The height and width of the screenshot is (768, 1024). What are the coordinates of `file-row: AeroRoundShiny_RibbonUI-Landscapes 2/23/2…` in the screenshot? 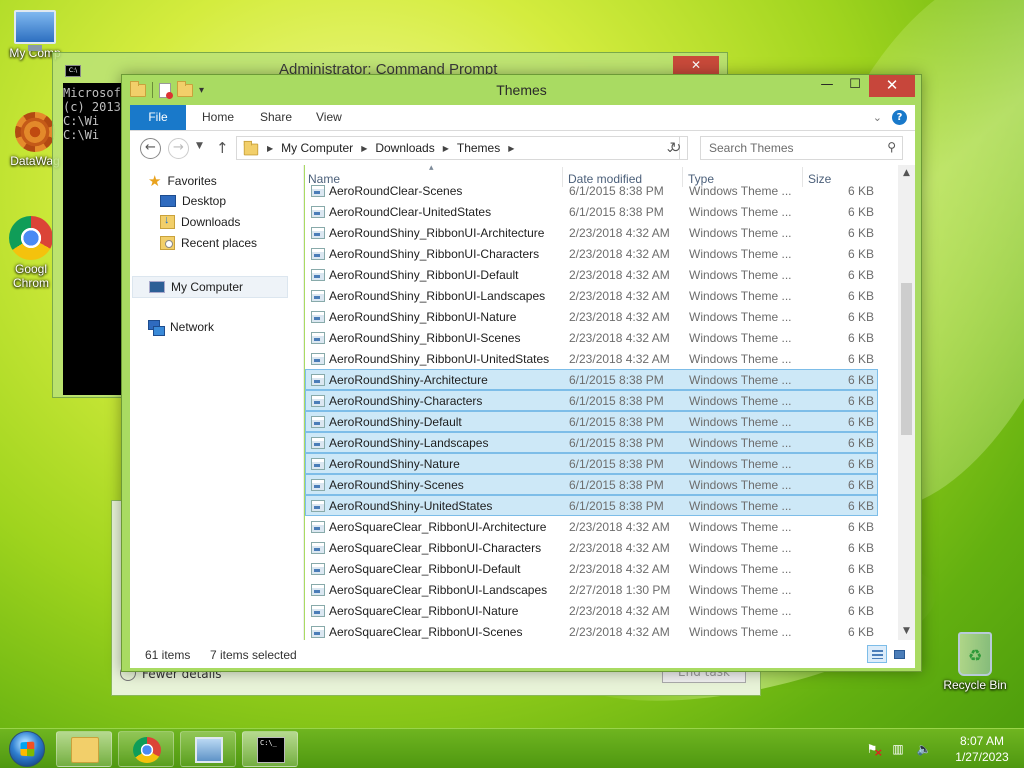 It's located at (591, 295).